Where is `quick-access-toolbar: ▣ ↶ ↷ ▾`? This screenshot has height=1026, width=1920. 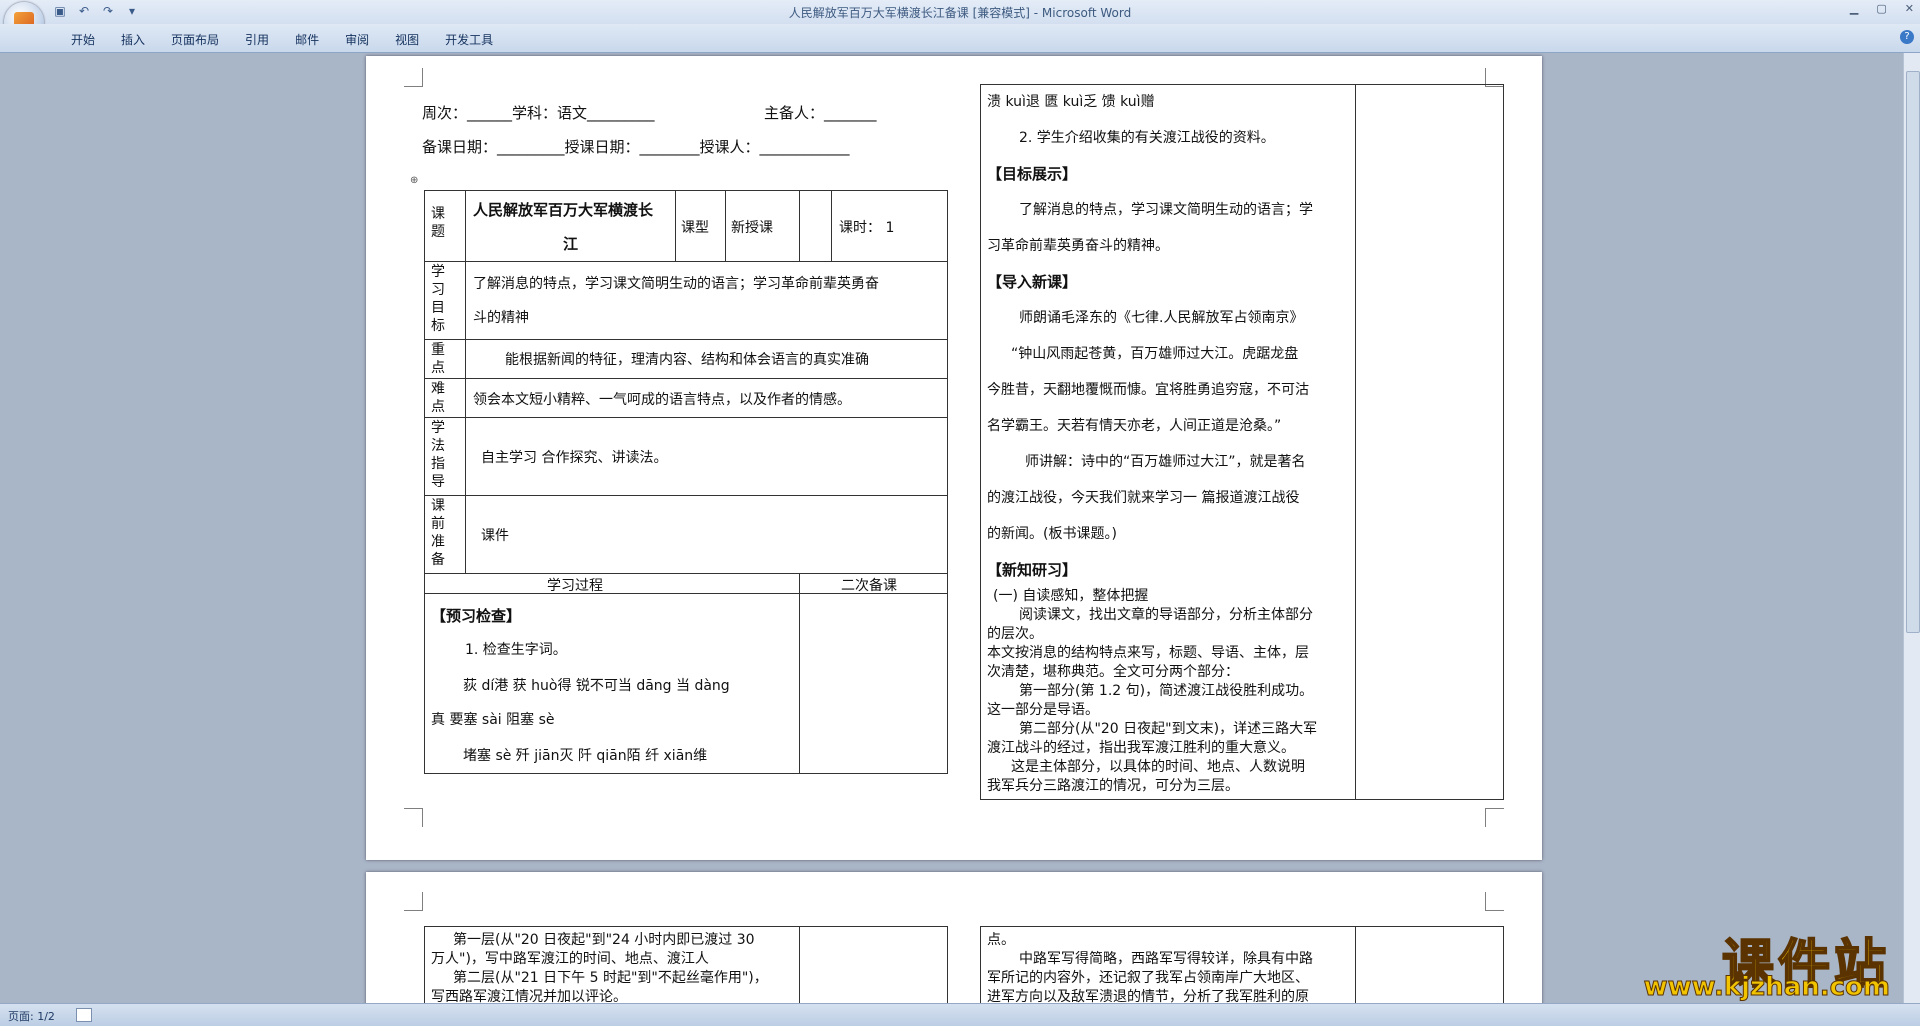
quick-access-toolbar: ▣ ↶ ↷ ▾ is located at coordinates (96, 11).